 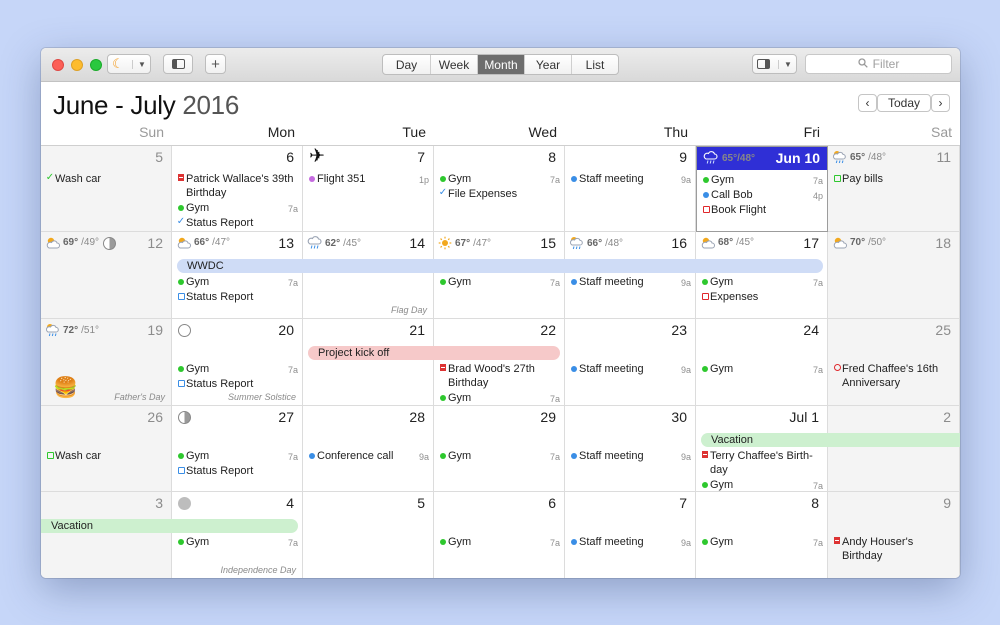 I want to click on day-cell: 8 Gym 7a ✓ File Expenses, so click(x=499, y=189).